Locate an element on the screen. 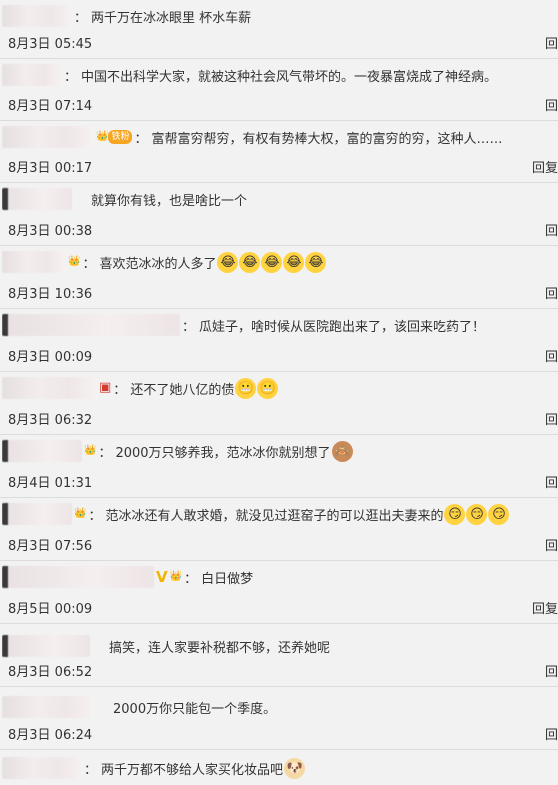  comment-time: 8月3日 06:24 is located at coordinates (50, 735).